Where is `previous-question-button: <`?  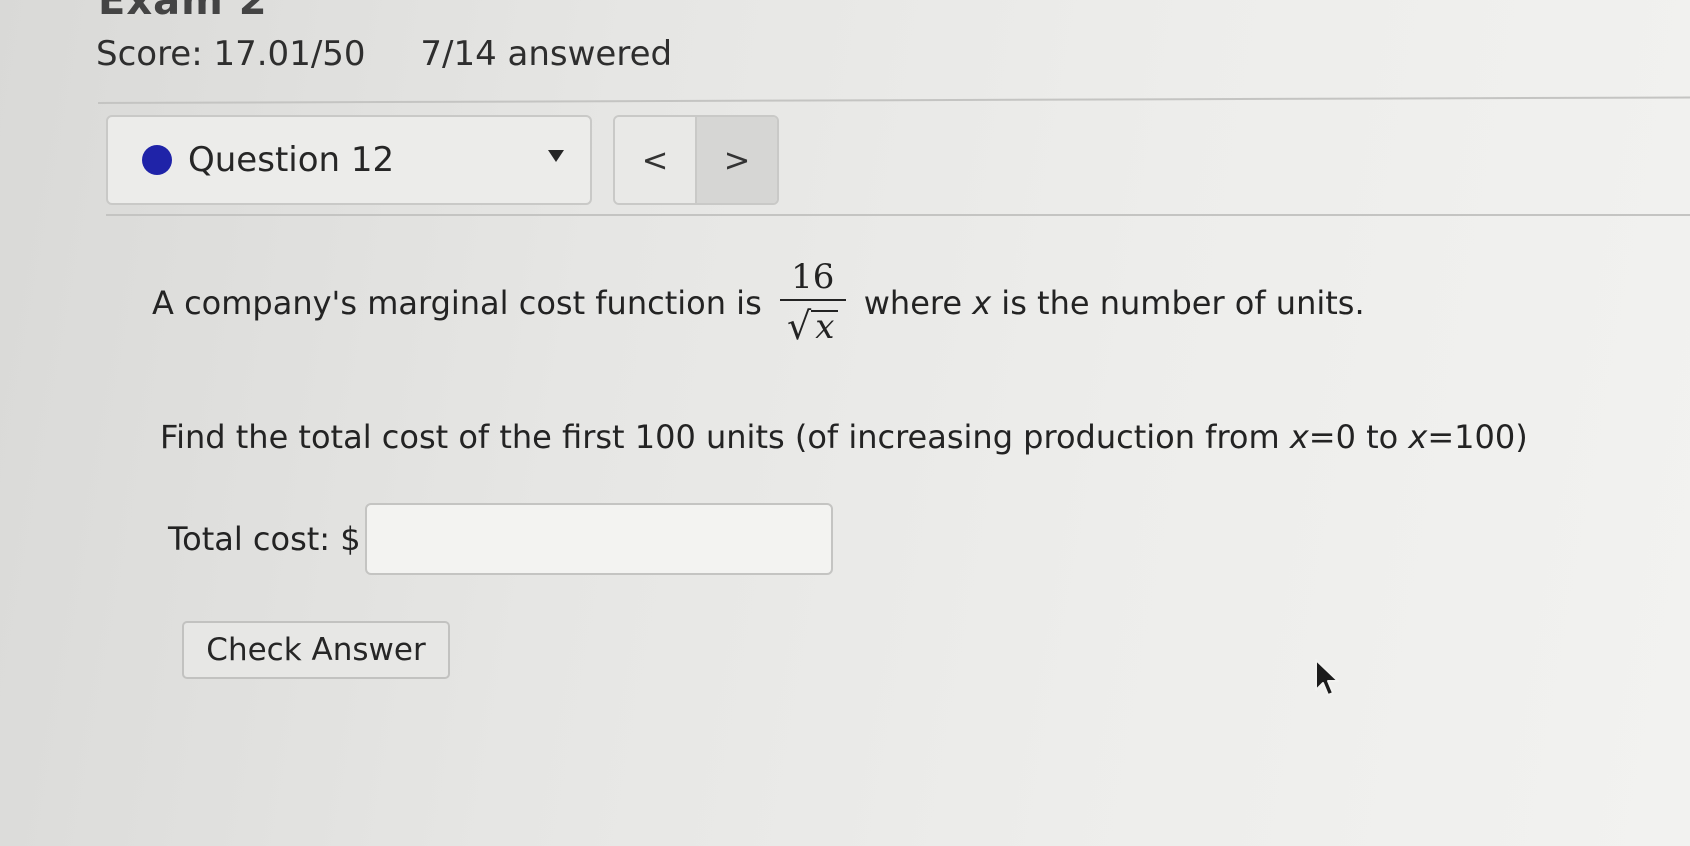 previous-question-button: < is located at coordinates (656, 160).